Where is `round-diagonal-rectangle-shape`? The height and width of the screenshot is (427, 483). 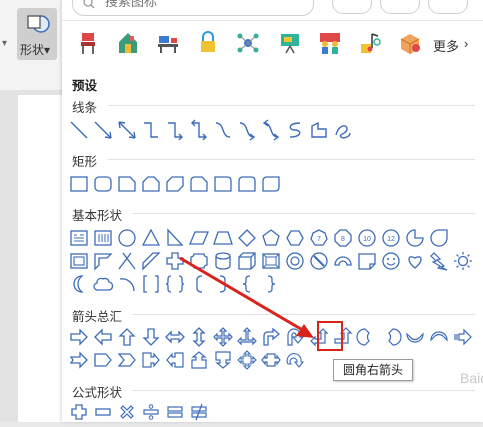 round-diagonal-rectangle-shape is located at coordinates (271, 184).